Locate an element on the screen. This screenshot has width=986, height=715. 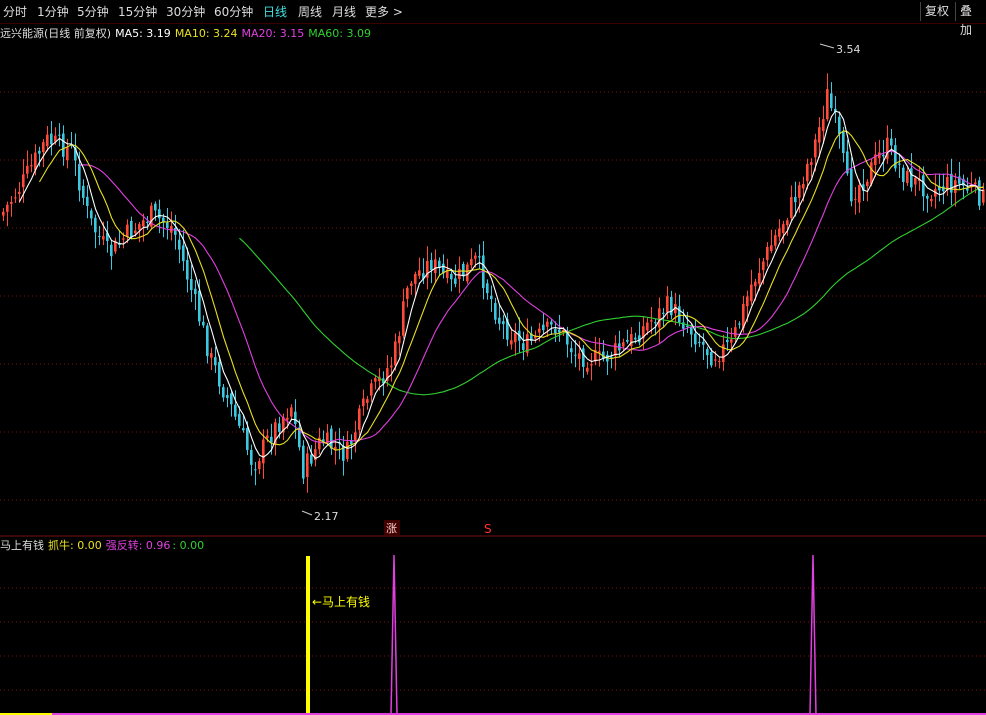
low-marker: 2.17 is located at coordinates (320, 516).